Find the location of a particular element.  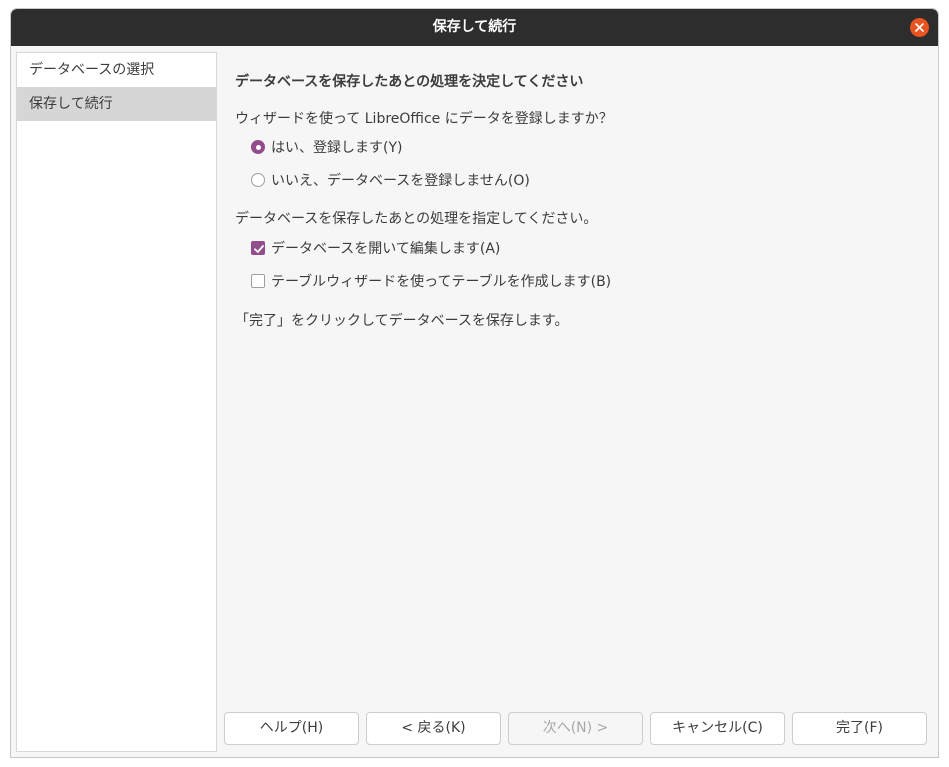

checkmark-icon is located at coordinates (259, 249).